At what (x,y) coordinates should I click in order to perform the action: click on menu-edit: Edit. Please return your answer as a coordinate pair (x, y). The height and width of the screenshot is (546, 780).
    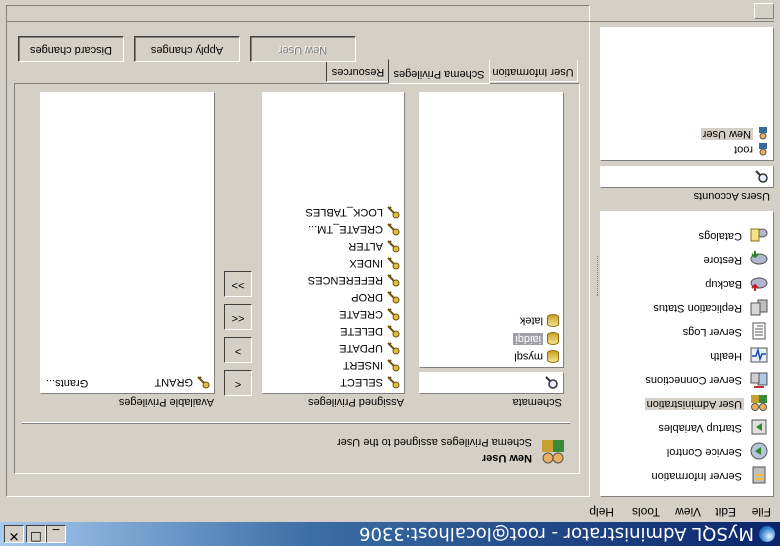
    Looking at the image, I should click on (725, 512).